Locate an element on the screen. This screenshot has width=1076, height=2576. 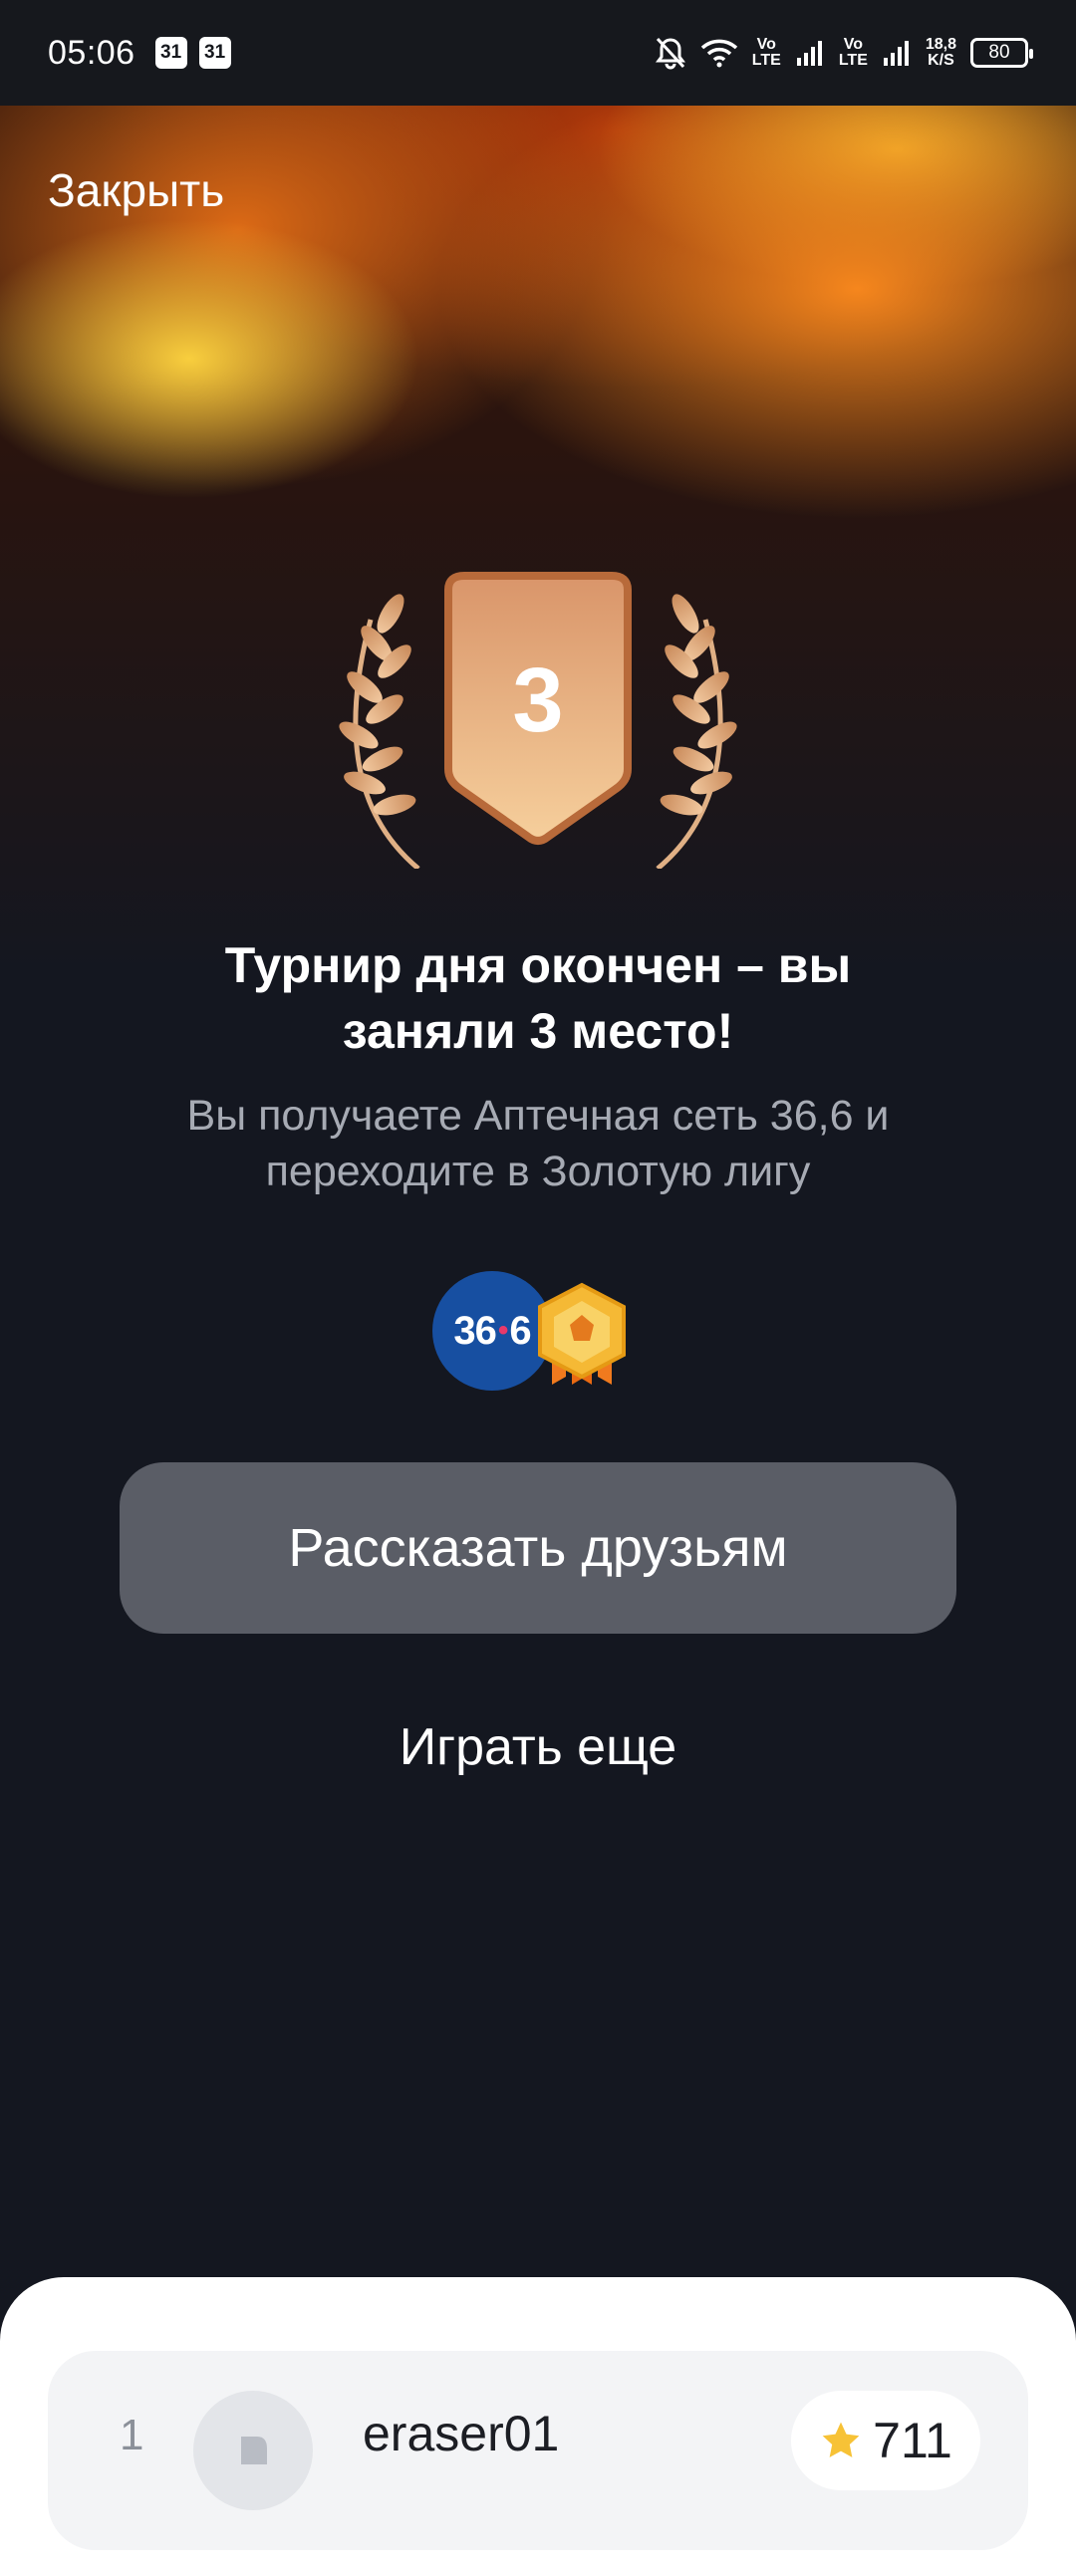
bell-muted-icon is located at coordinates (670, 53).